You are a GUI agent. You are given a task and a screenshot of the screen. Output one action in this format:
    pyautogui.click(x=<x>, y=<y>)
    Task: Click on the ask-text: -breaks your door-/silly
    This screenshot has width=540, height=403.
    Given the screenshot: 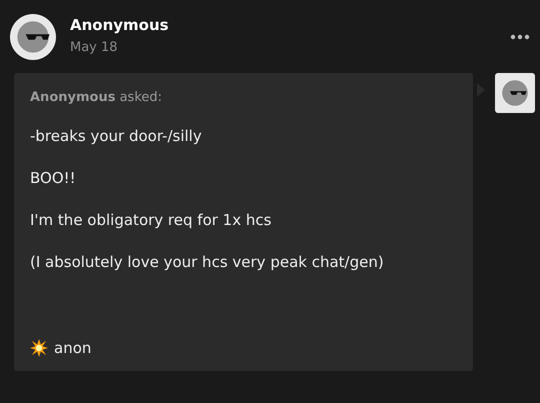 What is the action you would take?
    pyautogui.click(x=116, y=136)
    